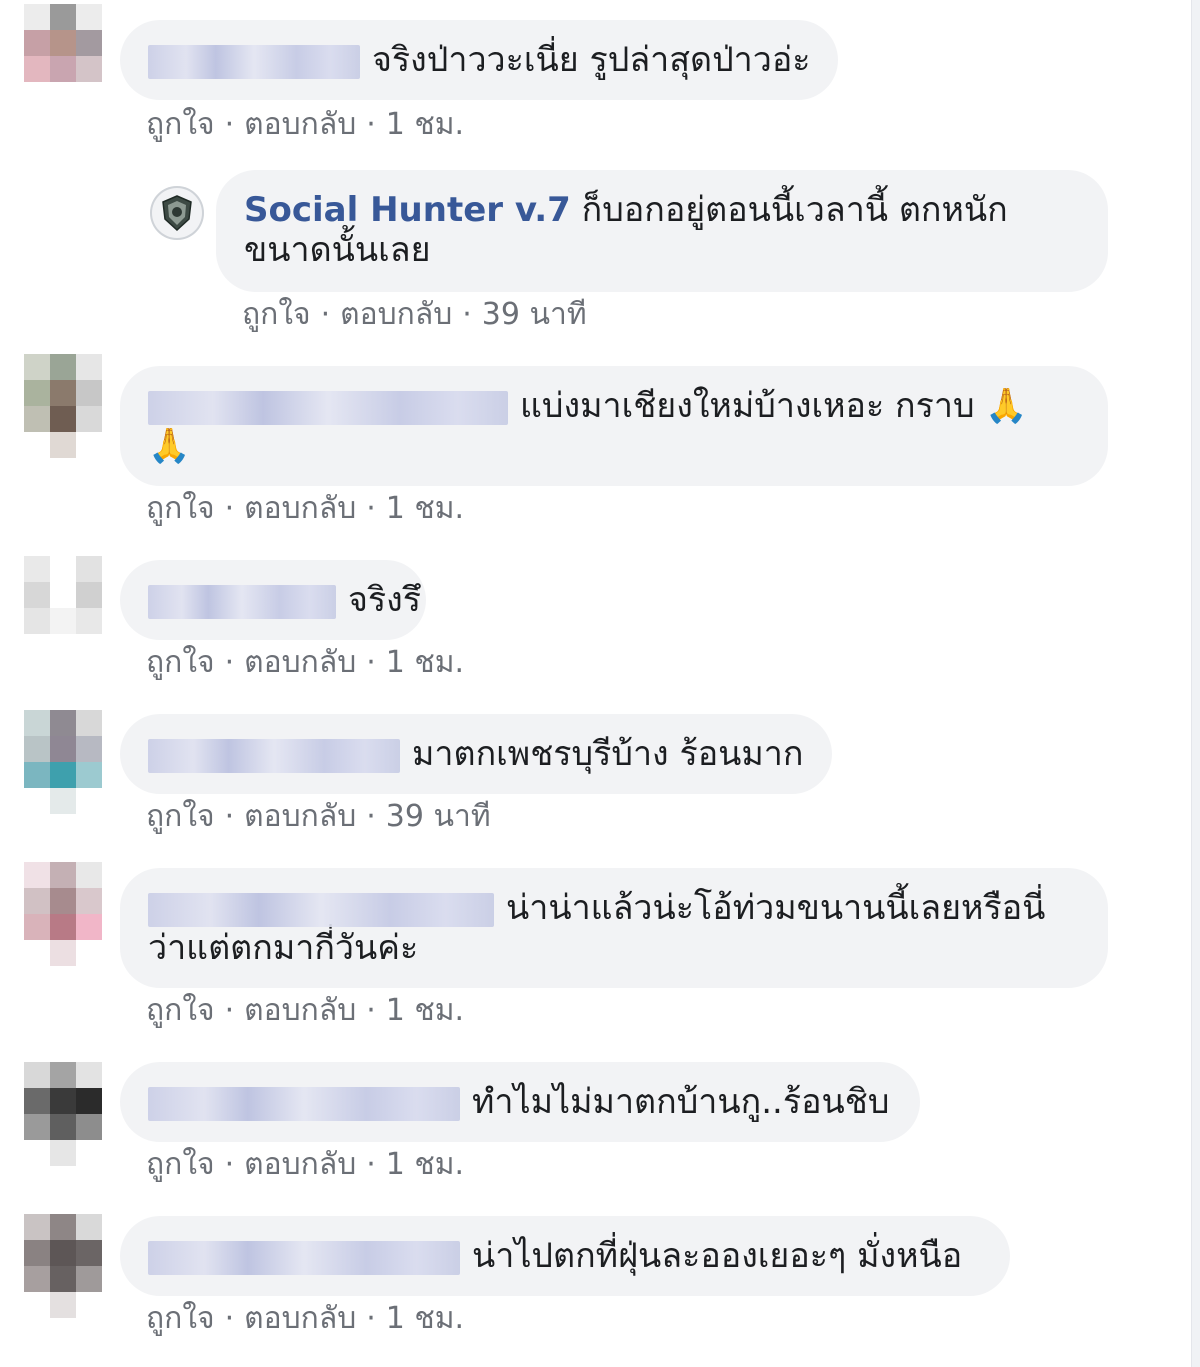 The width and height of the screenshot is (1200, 1367). What do you see at coordinates (794, 210) in the screenshot?
I see `comment-text: ก็บอกอยู่ตอนนี้เวลานี้ ตกหนัก` at bounding box center [794, 210].